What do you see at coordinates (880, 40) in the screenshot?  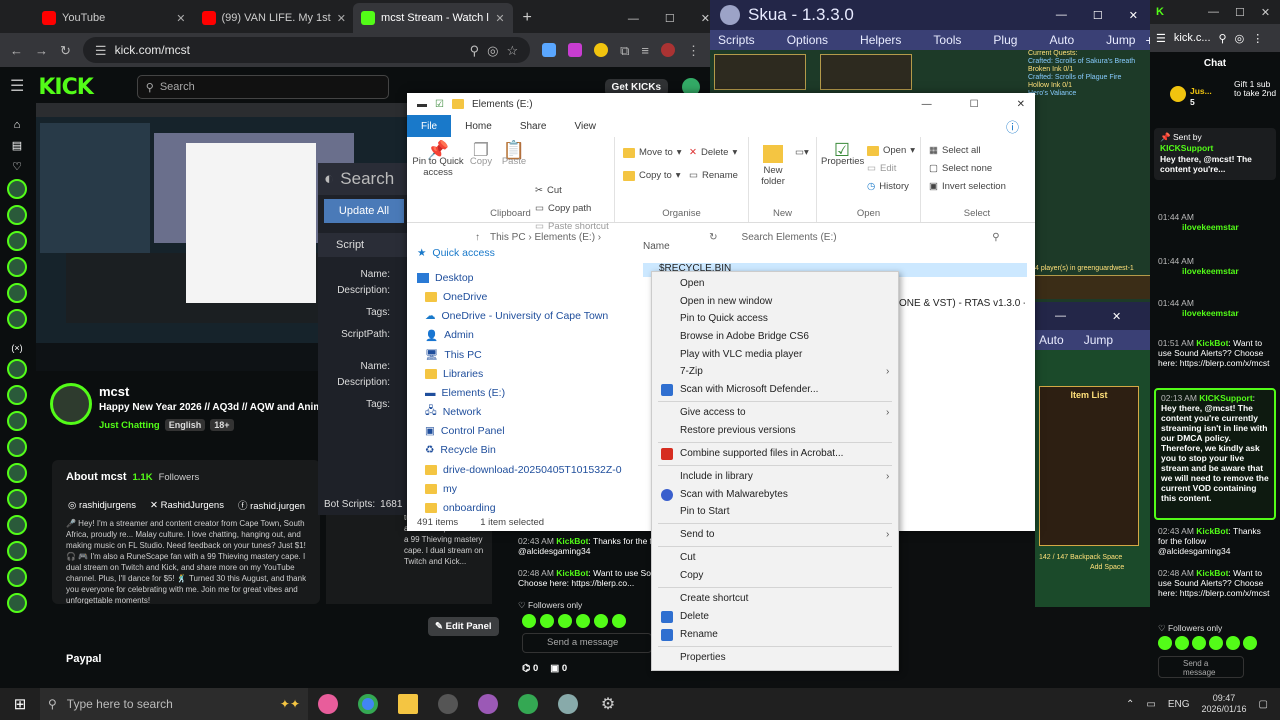 I see `menu-helpers: Helpers` at bounding box center [880, 40].